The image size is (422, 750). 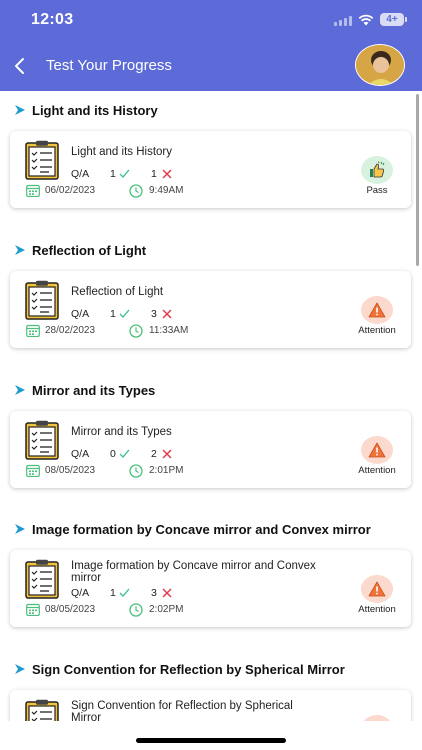 I want to click on test-time: 11:33AM, so click(x=169, y=330).